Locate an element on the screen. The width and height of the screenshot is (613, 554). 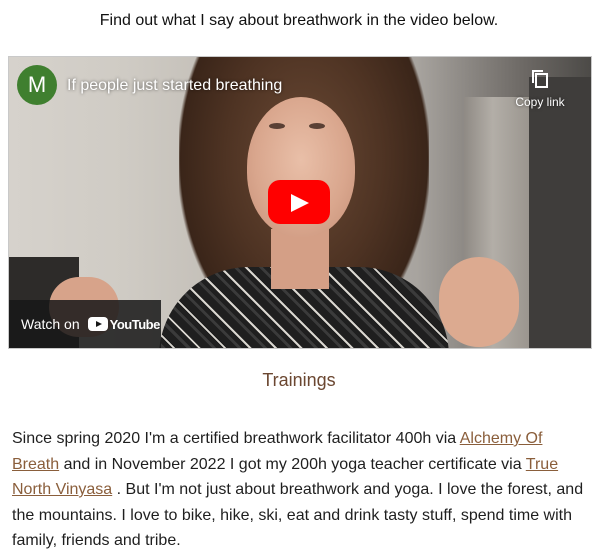
channel-avatar: M is located at coordinates (37, 85).